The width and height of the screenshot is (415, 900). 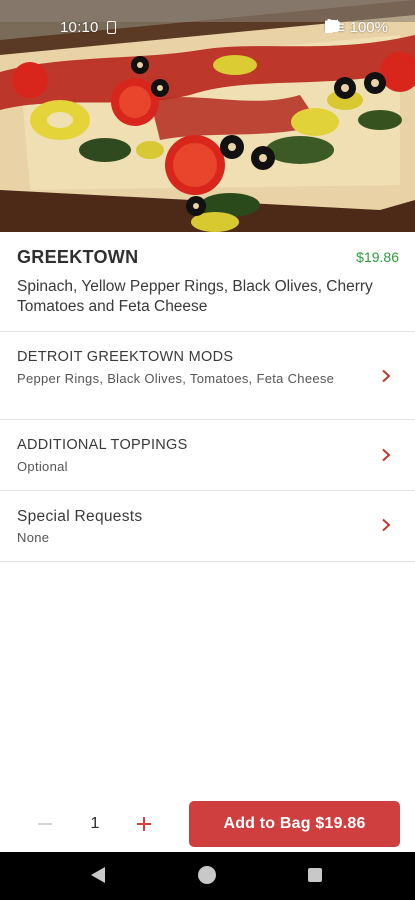 What do you see at coordinates (111, 27) in the screenshot?
I see `sim-icon` at bounding box center [111, 27].